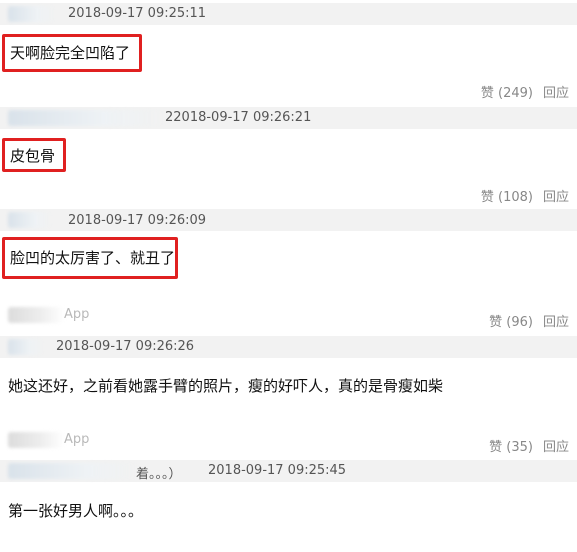  Describe the element at coordinates (137, 13) in the screenshot. I see `comment-timestamp: 2018-09-17 09:25:11` at that location.